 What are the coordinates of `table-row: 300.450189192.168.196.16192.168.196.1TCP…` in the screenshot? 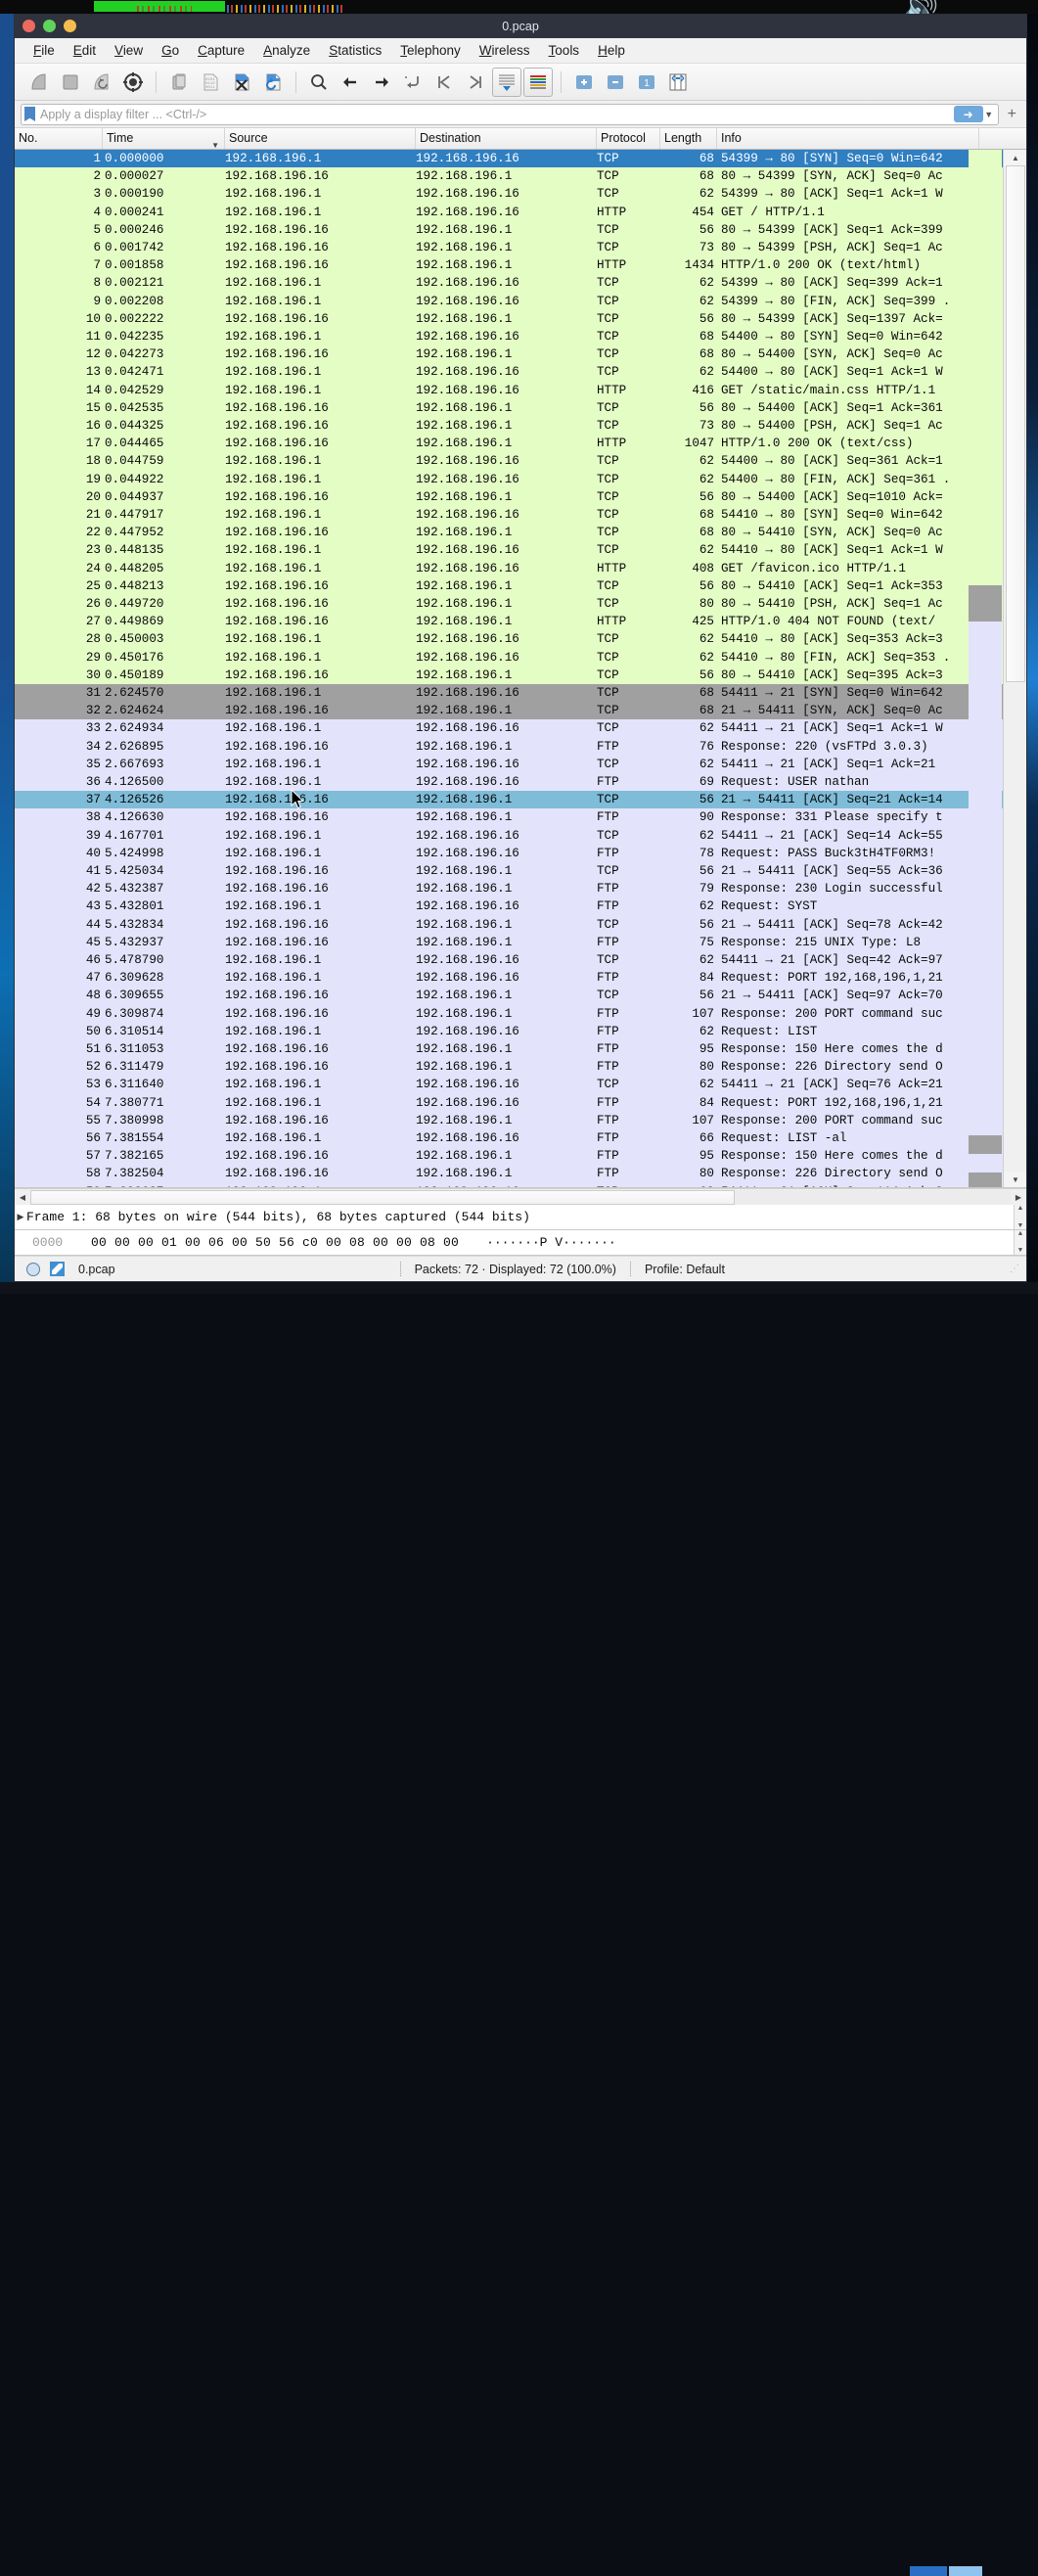 It's located at (520, 676).